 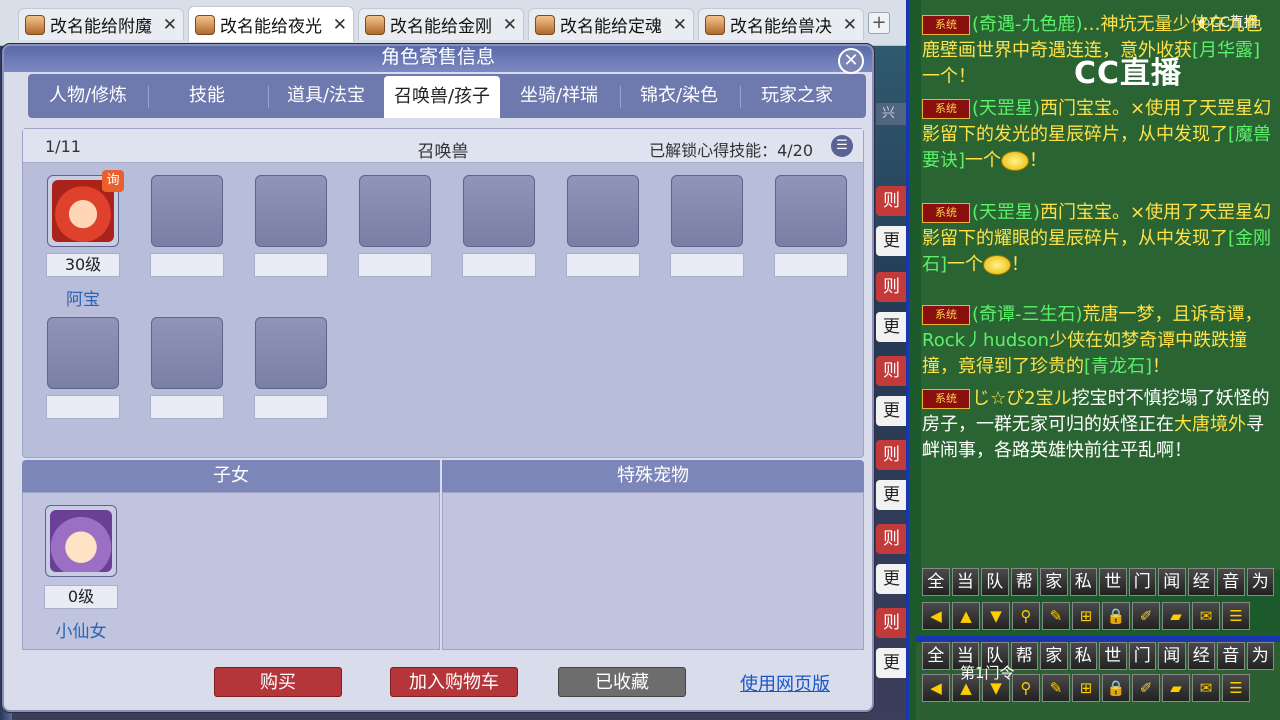 I want to click on tab-player-home: 玩家之家, so click(x=797, y=96).